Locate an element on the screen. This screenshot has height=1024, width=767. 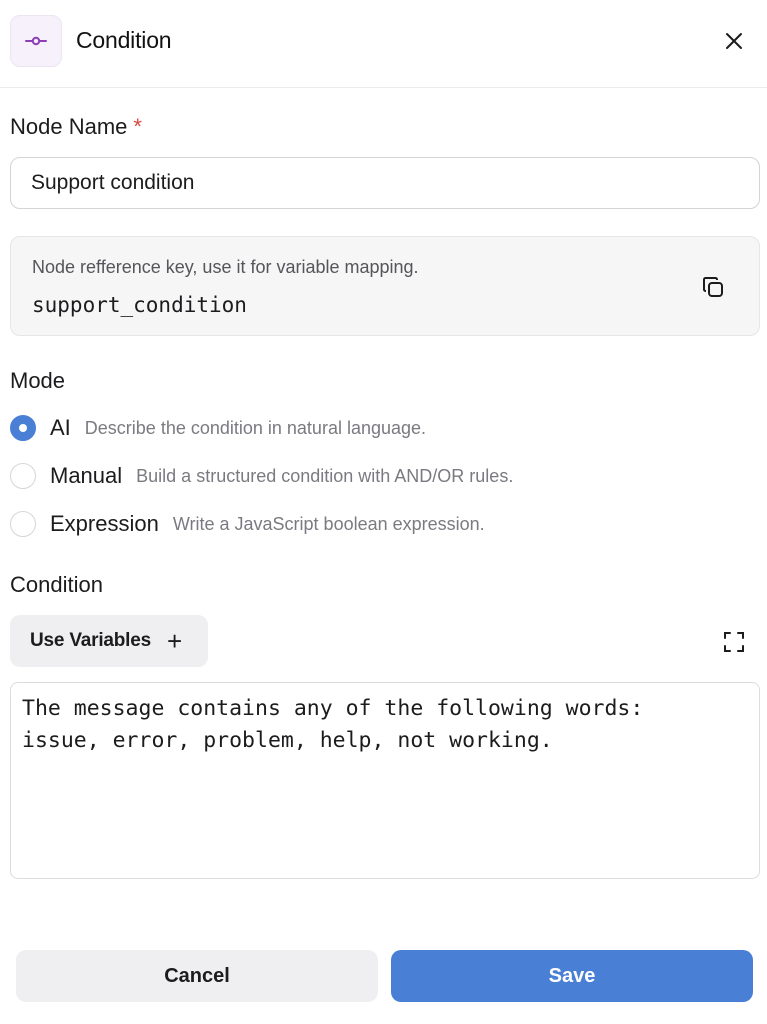
expand-icon is located at coordinates (734, 642).